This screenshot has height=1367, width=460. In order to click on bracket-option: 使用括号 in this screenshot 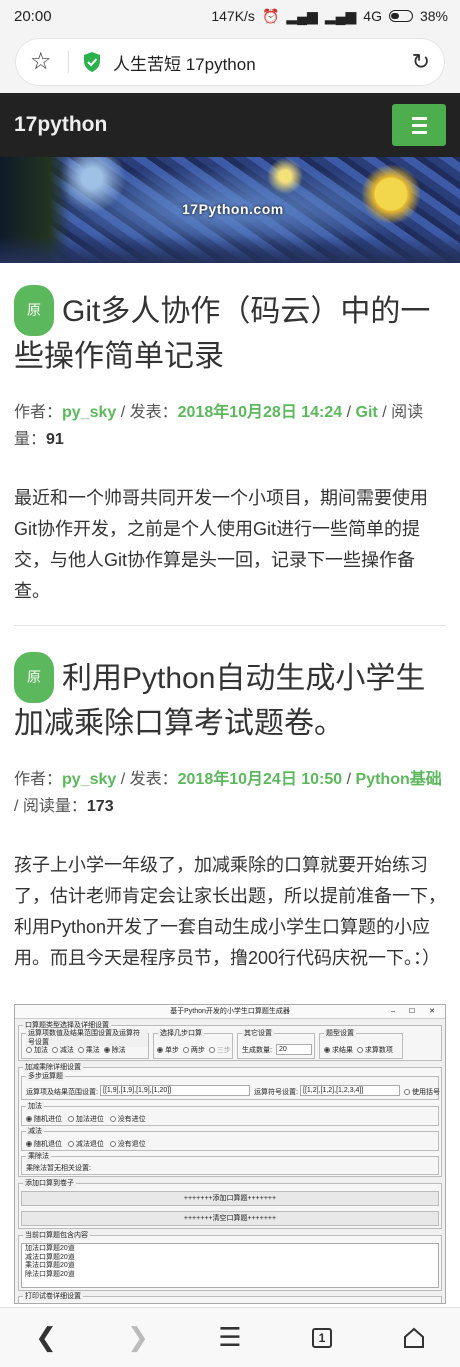, I will do `click(422, 1092)`.